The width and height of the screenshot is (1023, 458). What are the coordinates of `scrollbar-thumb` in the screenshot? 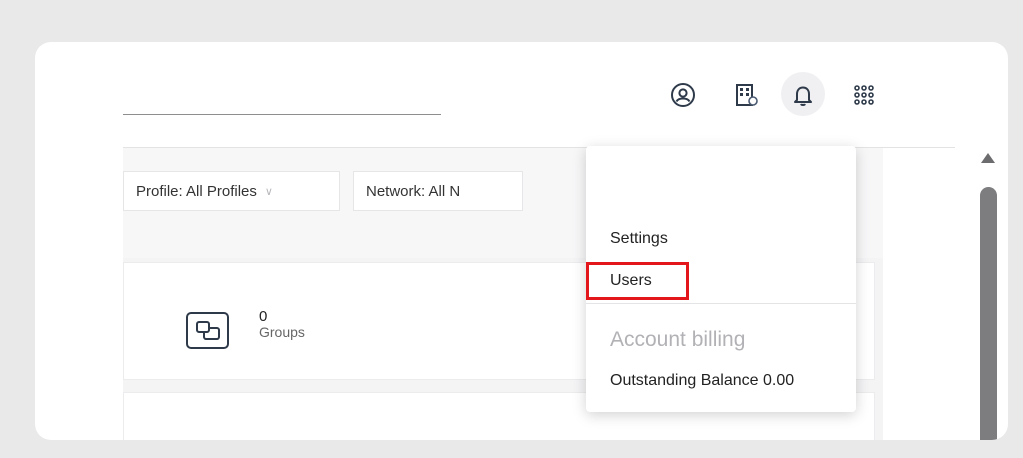 It's located at (988, 313).